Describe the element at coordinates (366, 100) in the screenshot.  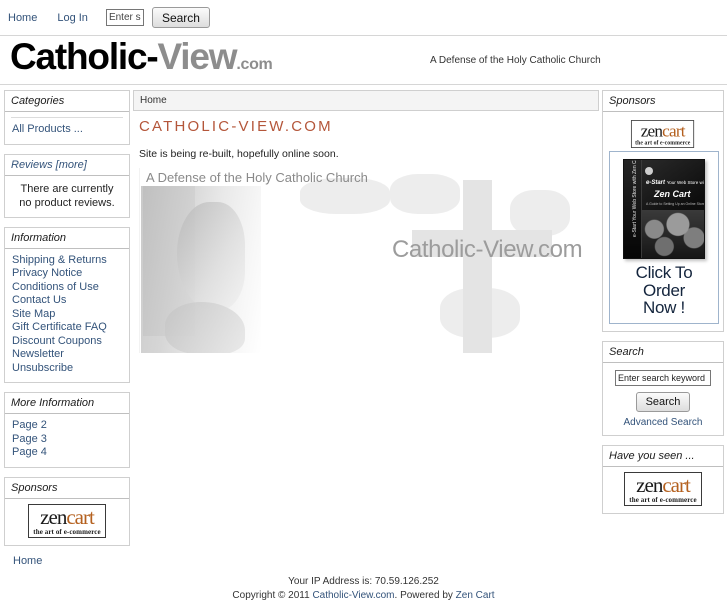
I see `breadcrumb: Home` at that location.